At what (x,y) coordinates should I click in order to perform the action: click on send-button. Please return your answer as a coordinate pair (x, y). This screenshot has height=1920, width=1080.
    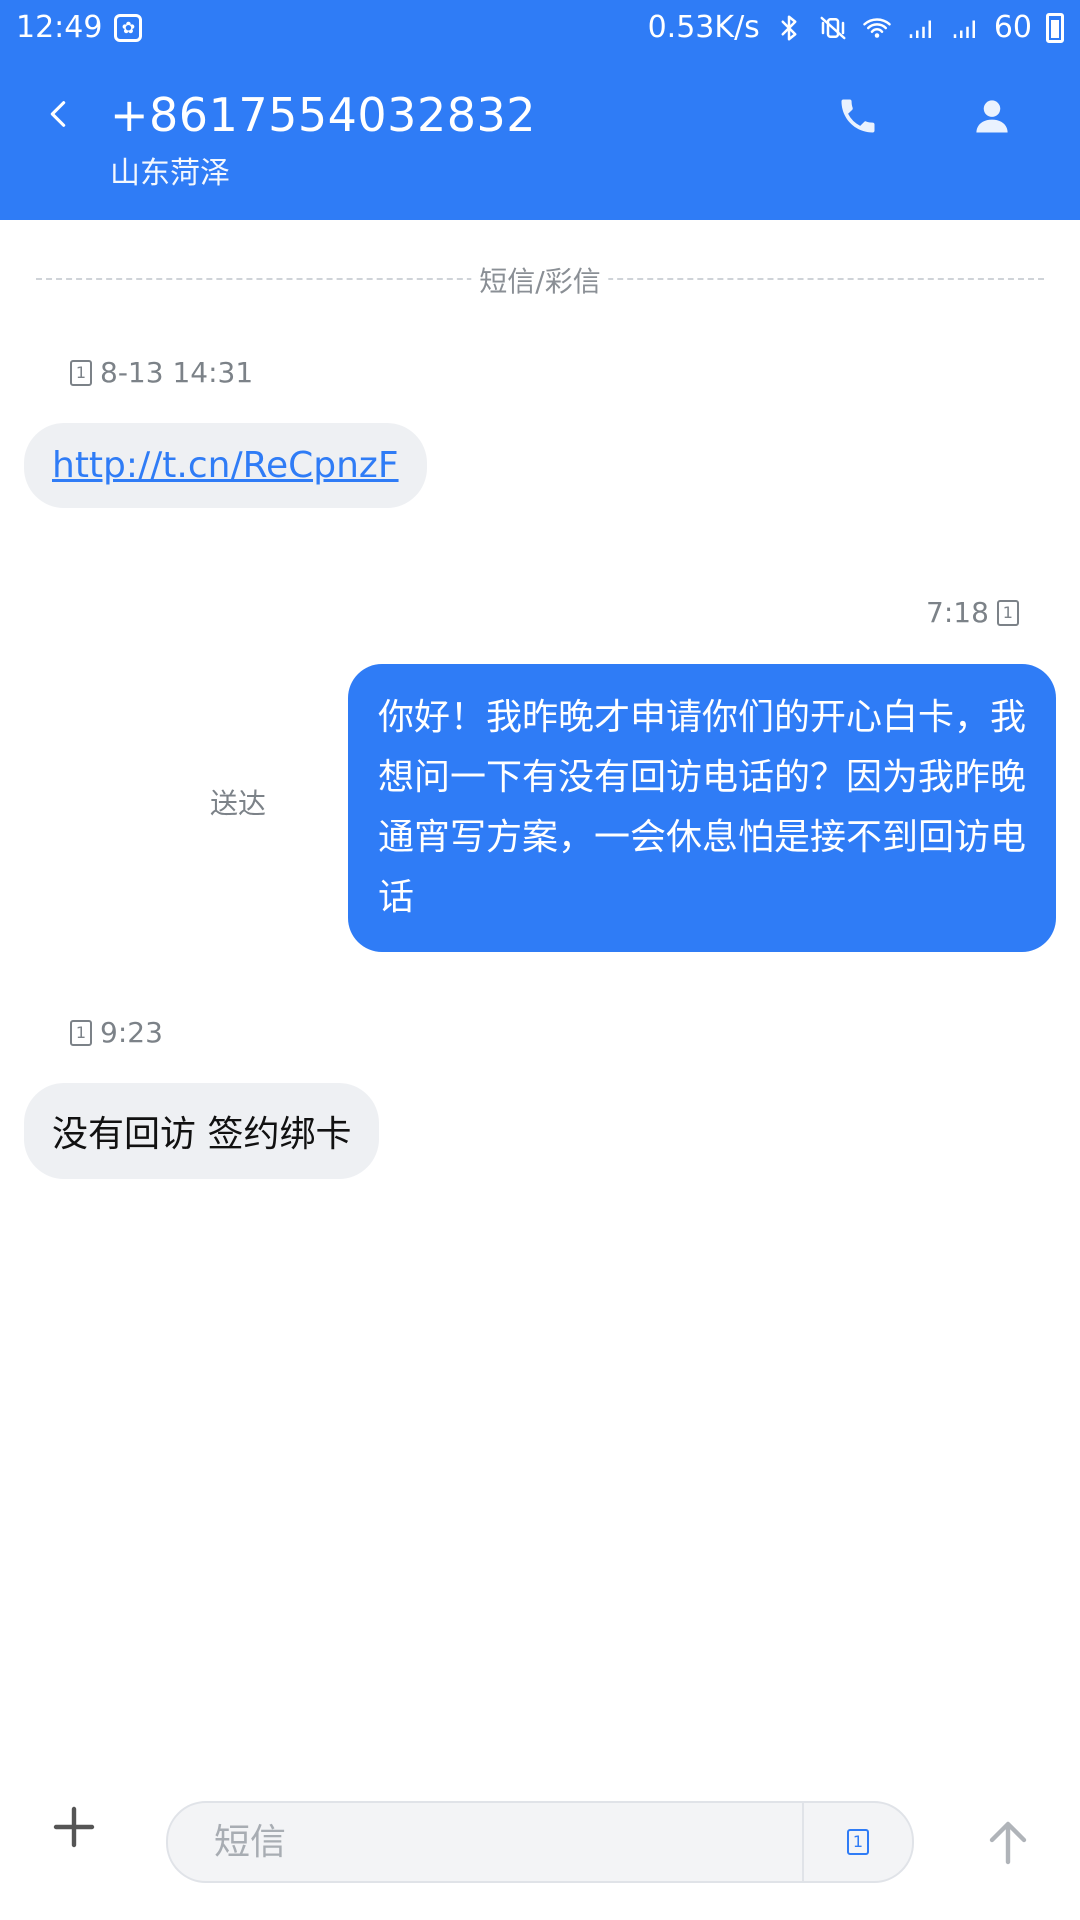
    Looking at the image, I should click on (1008, 1842).